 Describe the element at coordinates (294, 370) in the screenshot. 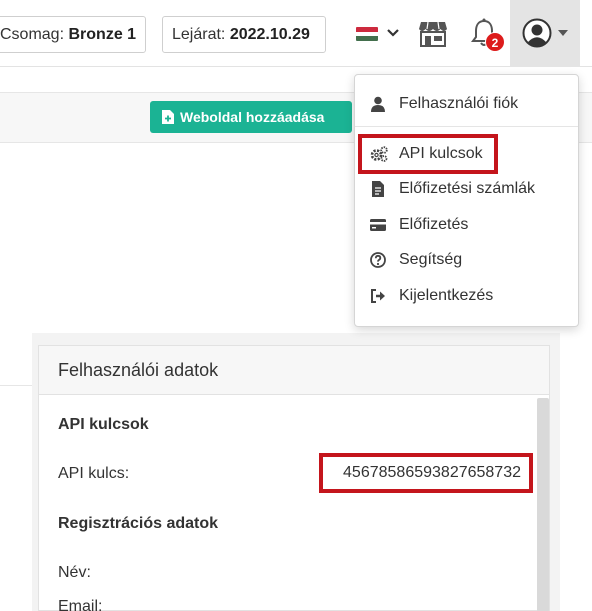

I see `panel-title: Felhasználói adatok` at that location.